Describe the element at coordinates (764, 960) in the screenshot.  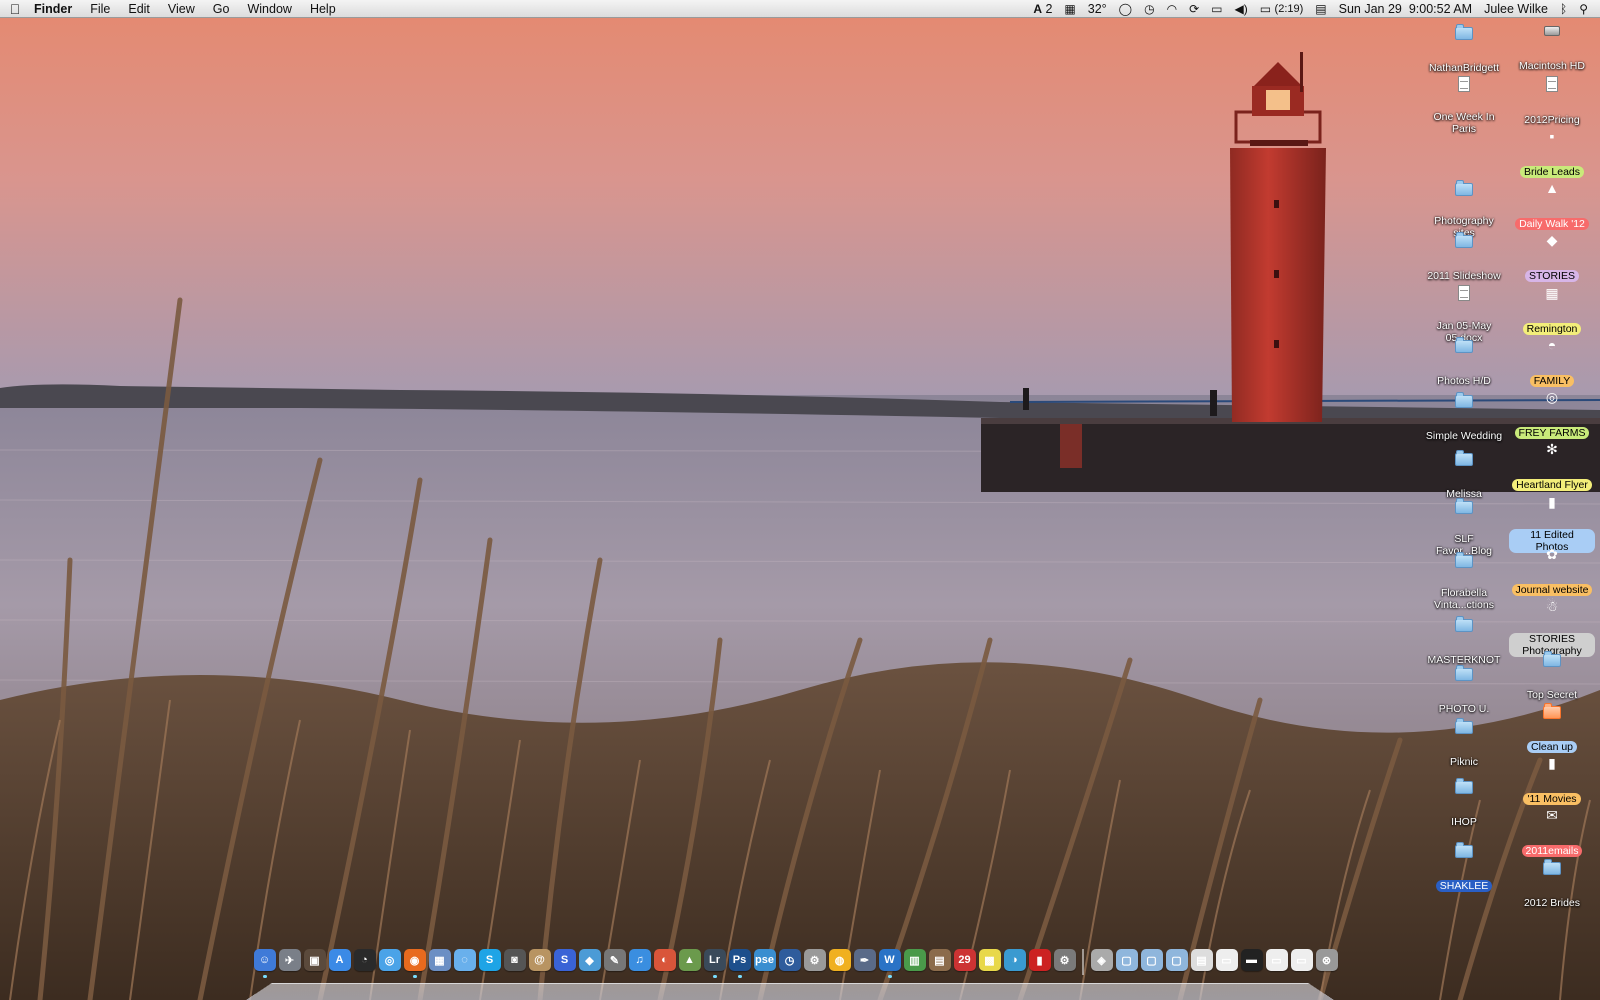
I see `dock-photoshop-elements: pse` at that location.